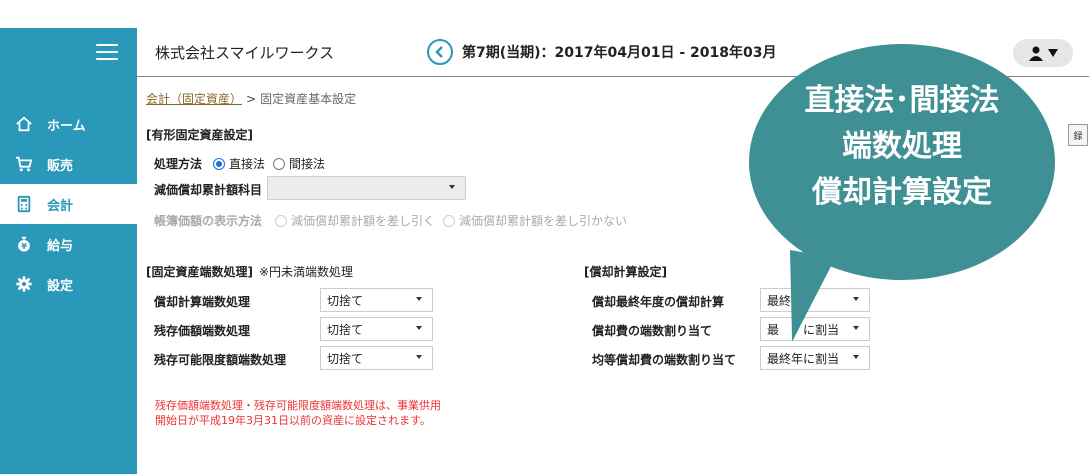 Image resolution: width=1089 pixels, height=474 pixels. I want to click on method-radio-group: 直接法 間接法, so click(273, 163).